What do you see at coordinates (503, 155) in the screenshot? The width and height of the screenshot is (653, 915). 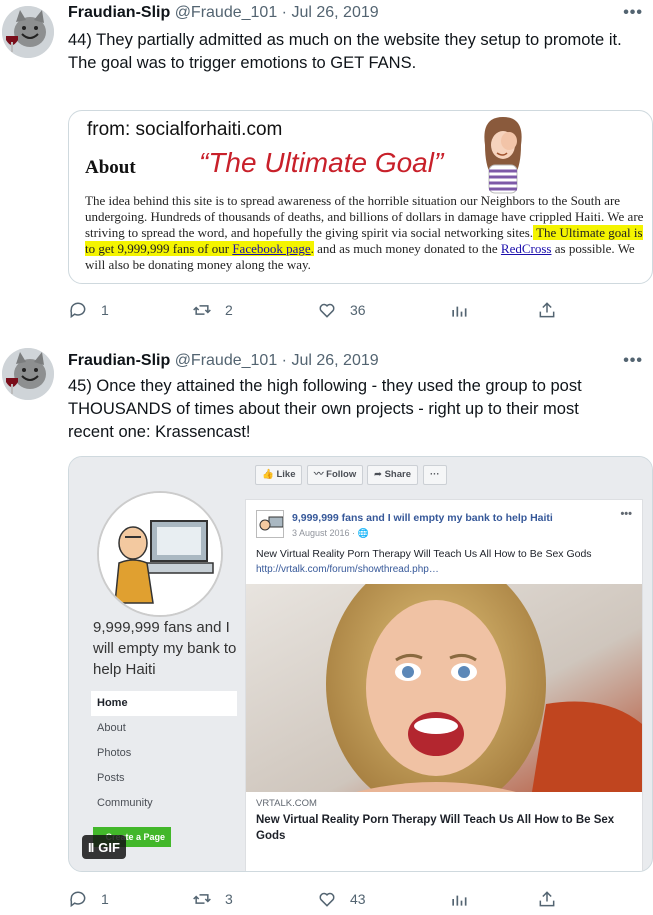 I see `facepalm-girl-icon` at bounding box center [503, 155].